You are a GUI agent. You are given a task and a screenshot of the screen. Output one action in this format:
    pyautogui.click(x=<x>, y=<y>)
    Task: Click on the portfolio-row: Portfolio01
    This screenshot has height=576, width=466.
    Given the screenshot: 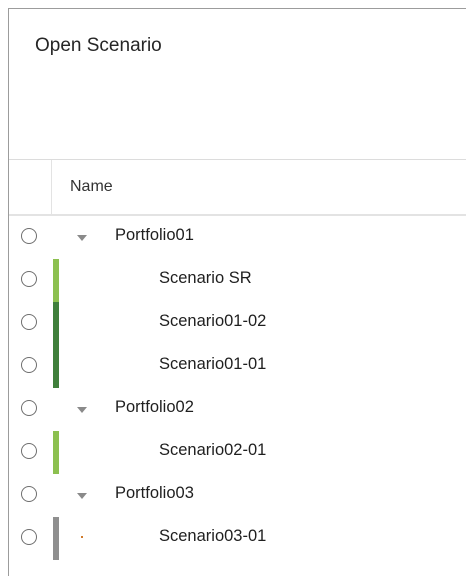 What is the action you would take?
    pyautogui.click(x=237, y=237)
    